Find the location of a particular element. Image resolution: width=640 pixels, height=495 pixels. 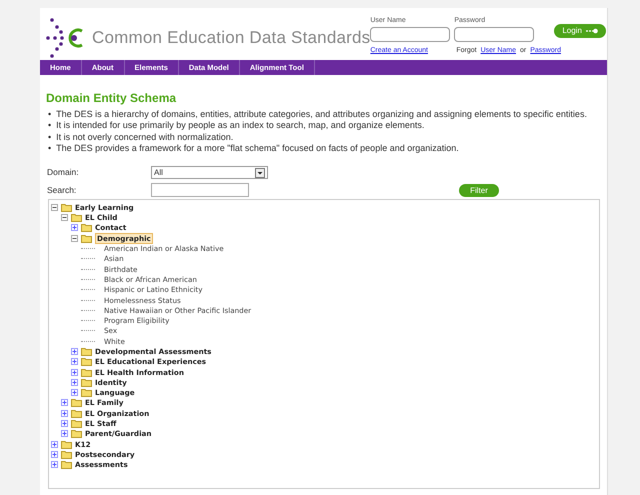

domain-select: All is located at coordinates (209, 173).